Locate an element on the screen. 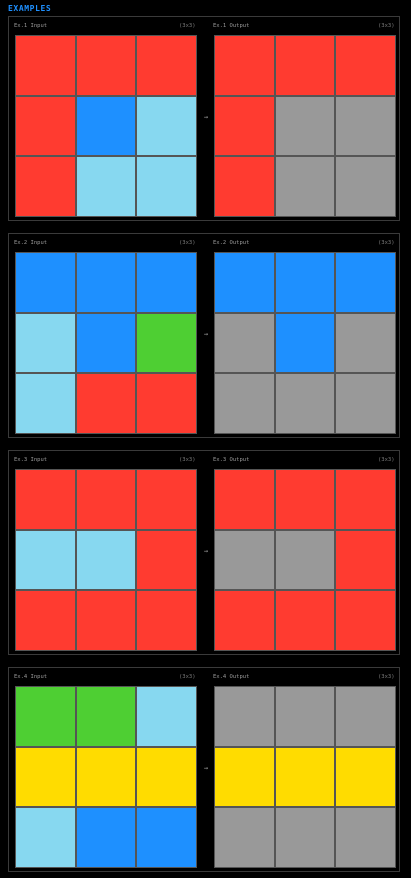 Image resolution: width=411 pixels, height=878 pixels. output-label: Ex.3 Output is located at coordinates (231, 460).